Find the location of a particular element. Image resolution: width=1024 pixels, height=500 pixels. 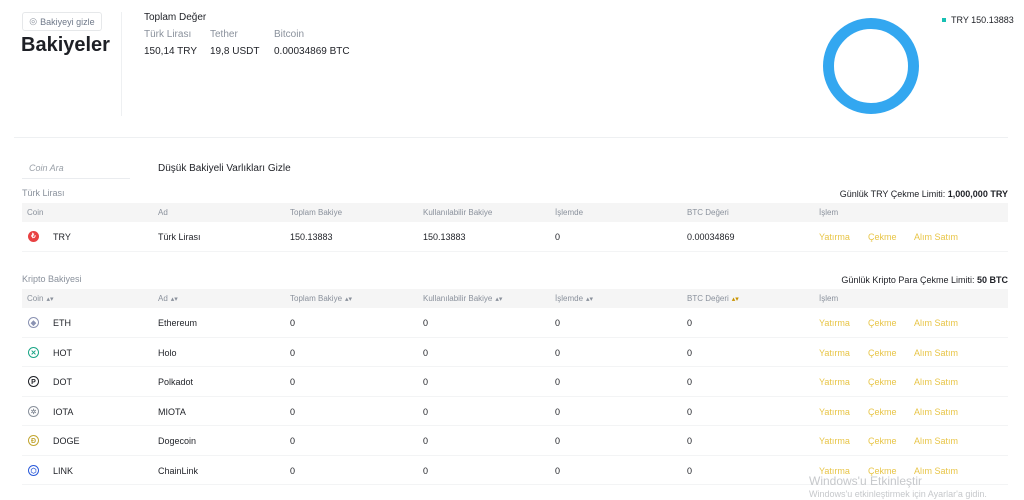

legend-text: TRY 150.13883 is located at coordinates (982, 20).